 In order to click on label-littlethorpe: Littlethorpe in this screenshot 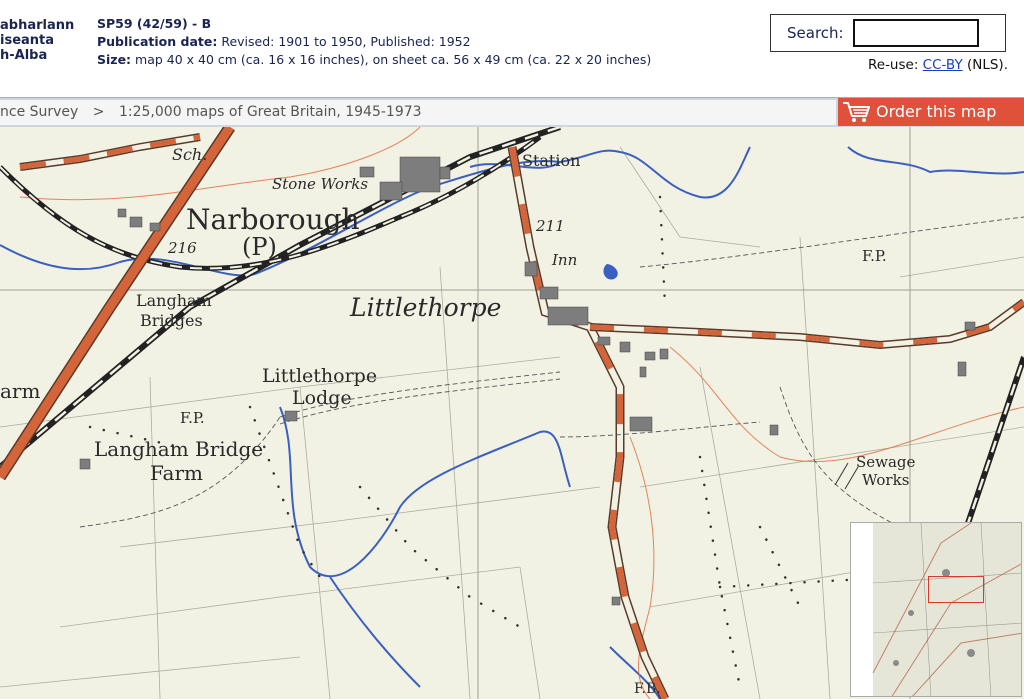, I will do `click(426, 307)`.